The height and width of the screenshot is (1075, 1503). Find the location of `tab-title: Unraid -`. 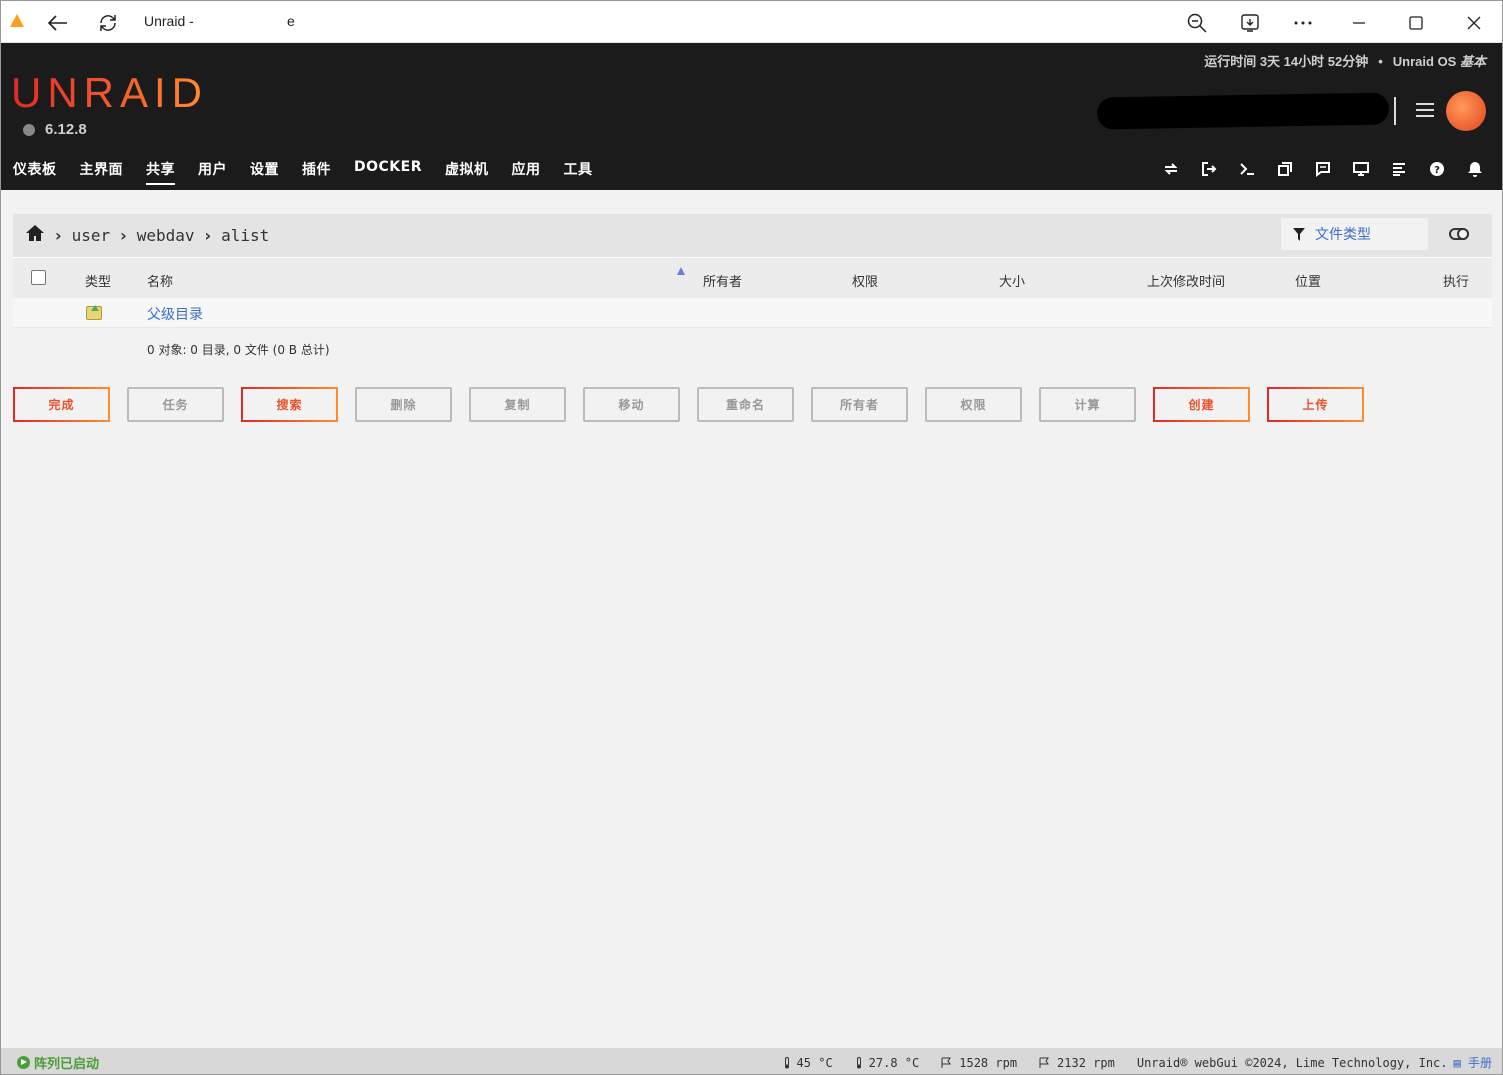

tab-title: Unraid - is located at coordinates (169, 21).